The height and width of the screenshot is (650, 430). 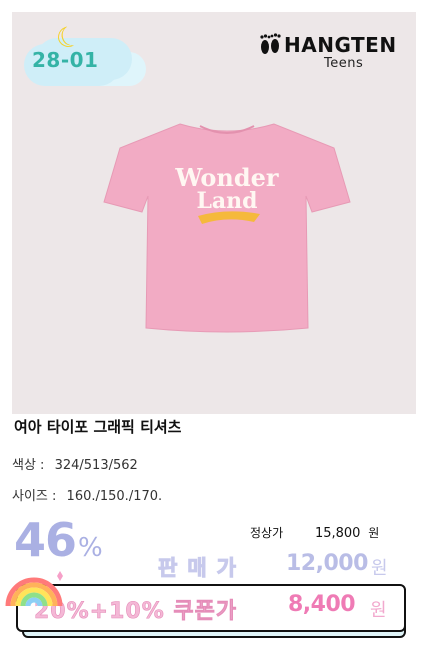 What do you see at coordinates (378, 610) in the screenshot?
I see `coupon-price-unit: 원` at bounding box center [378, 610].